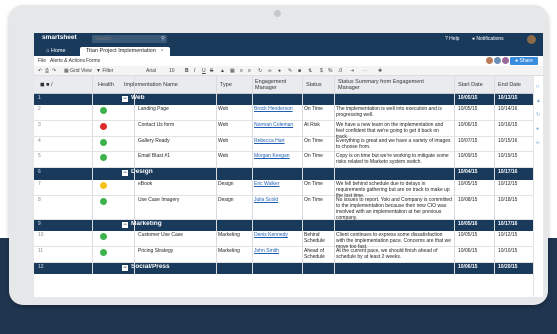  What do you see at coordinates (232, 71) in the screenshot?
I see `fill-color-icon: ▦` at bounding box center [232, 71].